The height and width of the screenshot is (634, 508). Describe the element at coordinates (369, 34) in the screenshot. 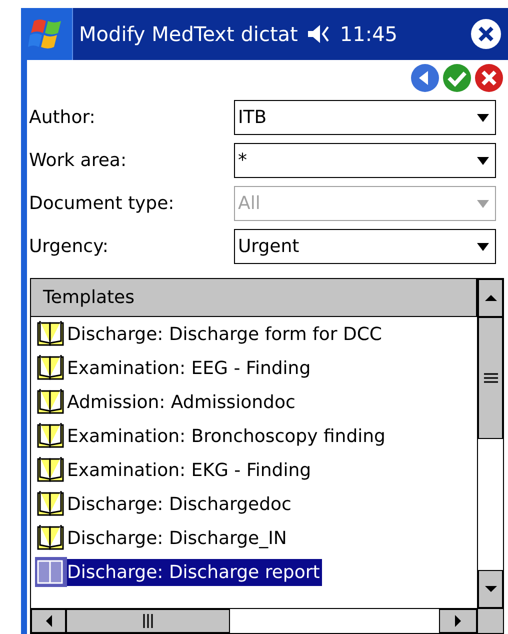

I see `clock-time: 11:45` at that location.